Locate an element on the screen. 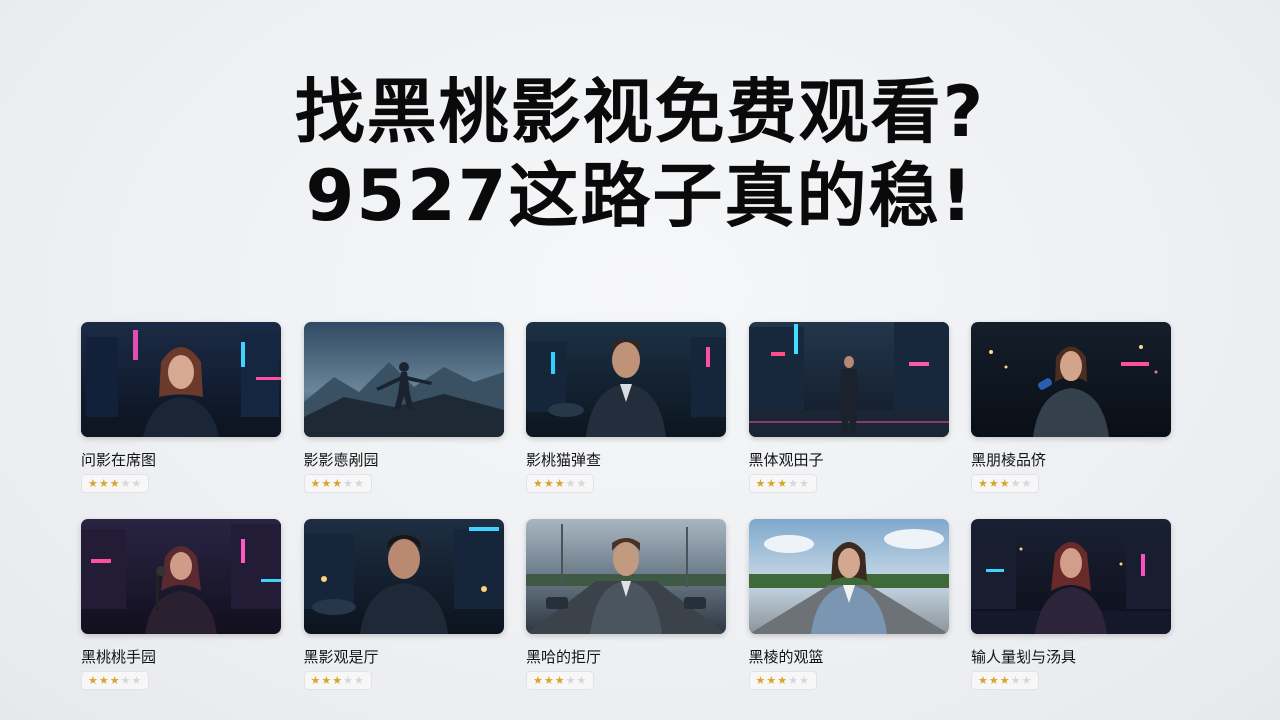  video-title: 黑体观田子 is located at coordinates (849, 460).